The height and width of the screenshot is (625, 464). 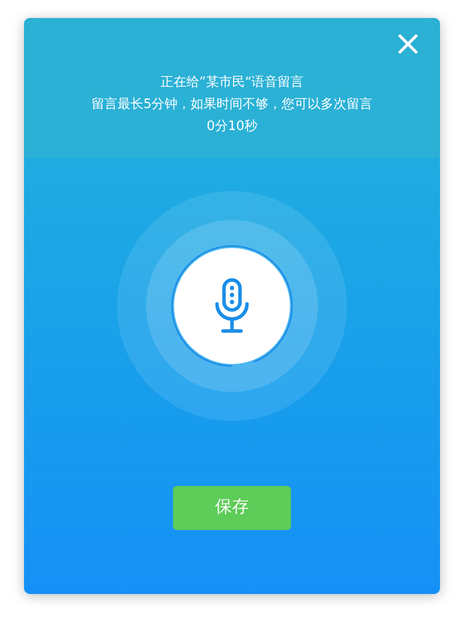 What do you see at coordinates (232, 83) in the screenshot?
I see `message-text: 正在给”某市民“语音留言` at bounding box center [232, 83].